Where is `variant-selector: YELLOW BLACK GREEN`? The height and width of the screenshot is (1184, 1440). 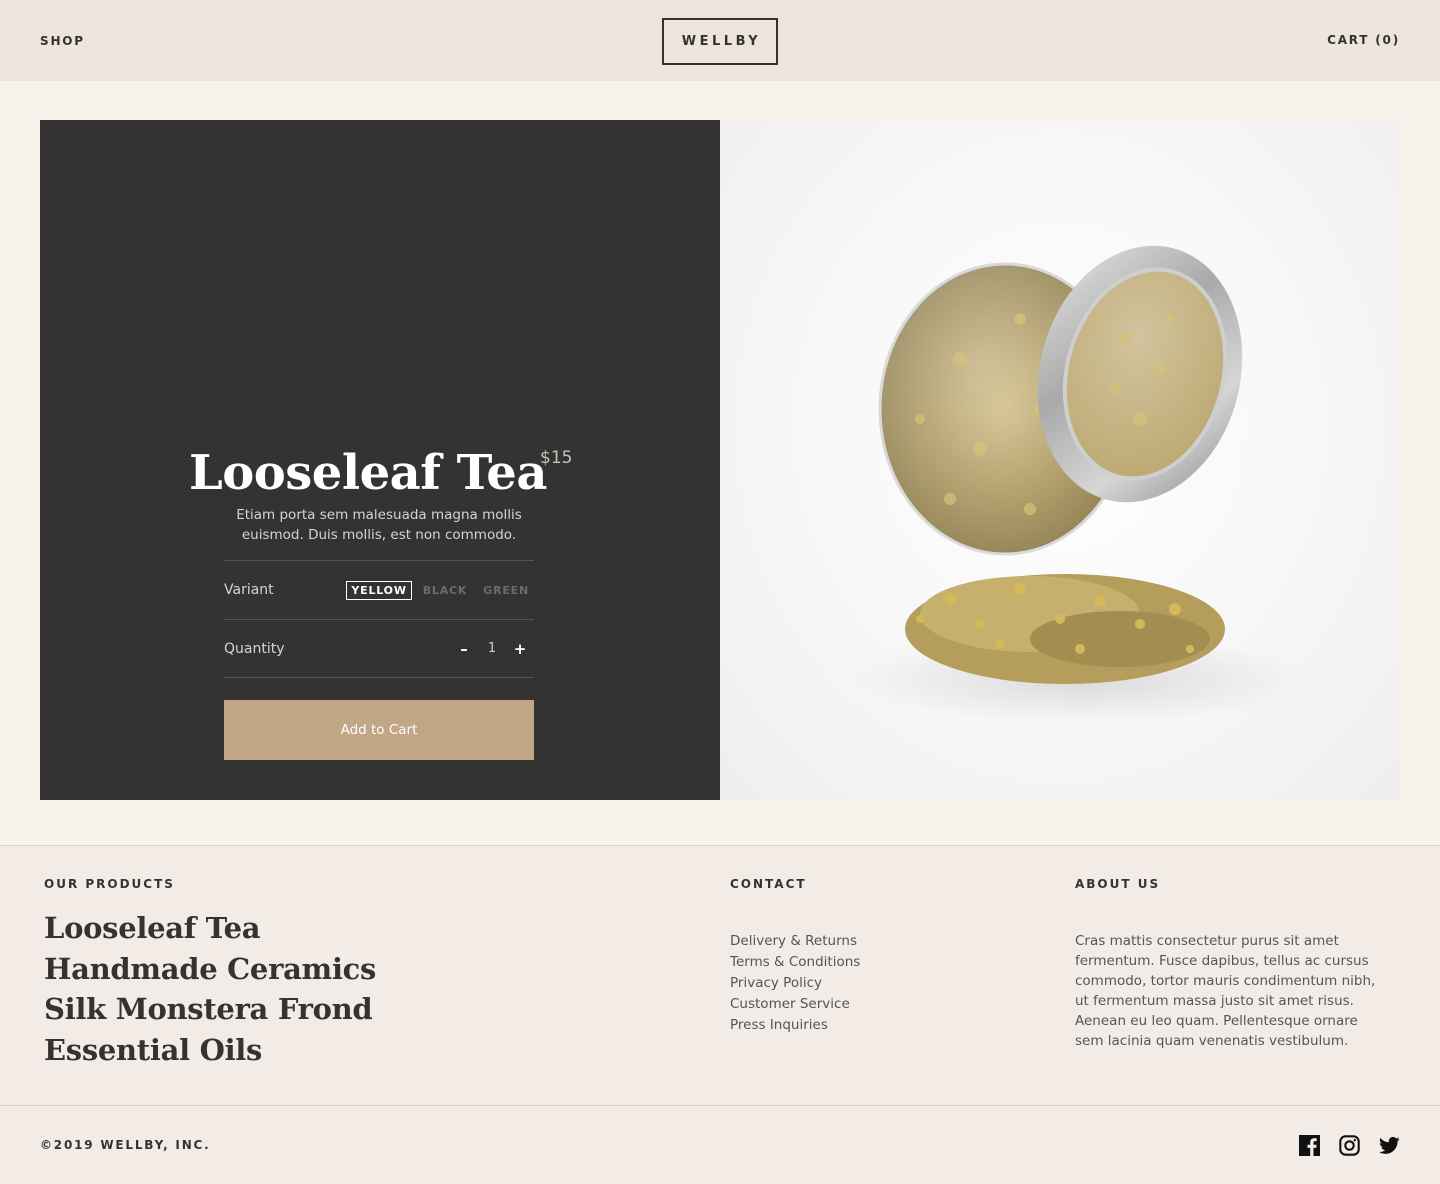
variant-selector: YELLOW BLACK GREEN is located at coordinates (440, 590).